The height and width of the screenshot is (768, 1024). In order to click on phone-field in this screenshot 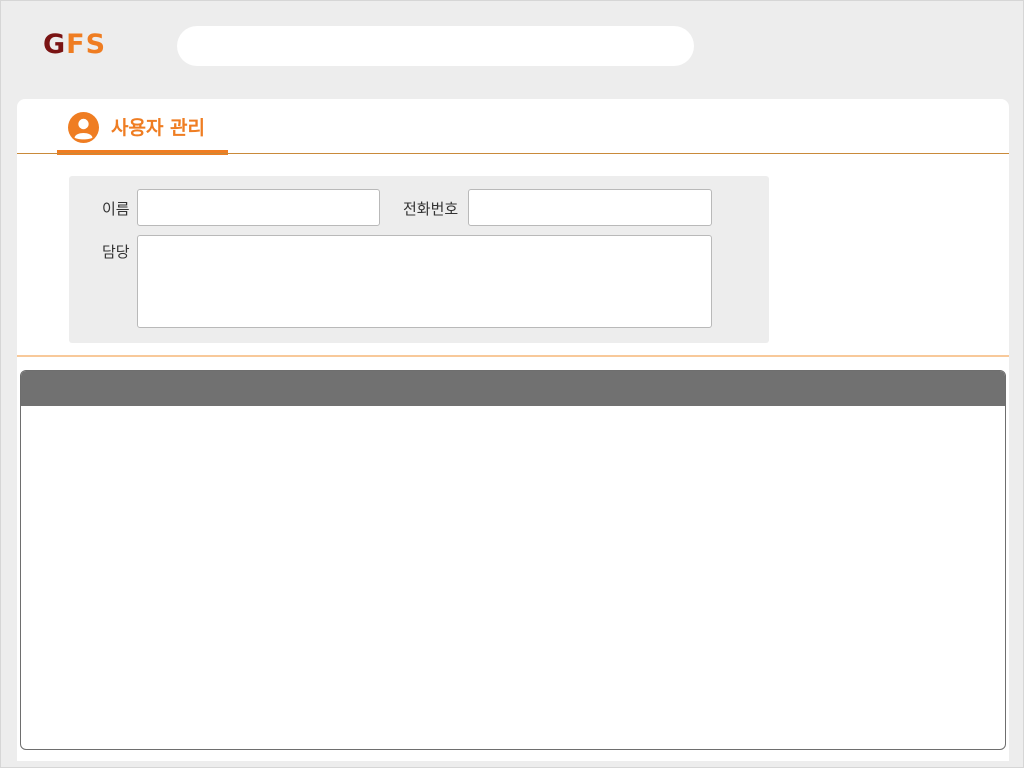, I will do `click(590, 207)`.